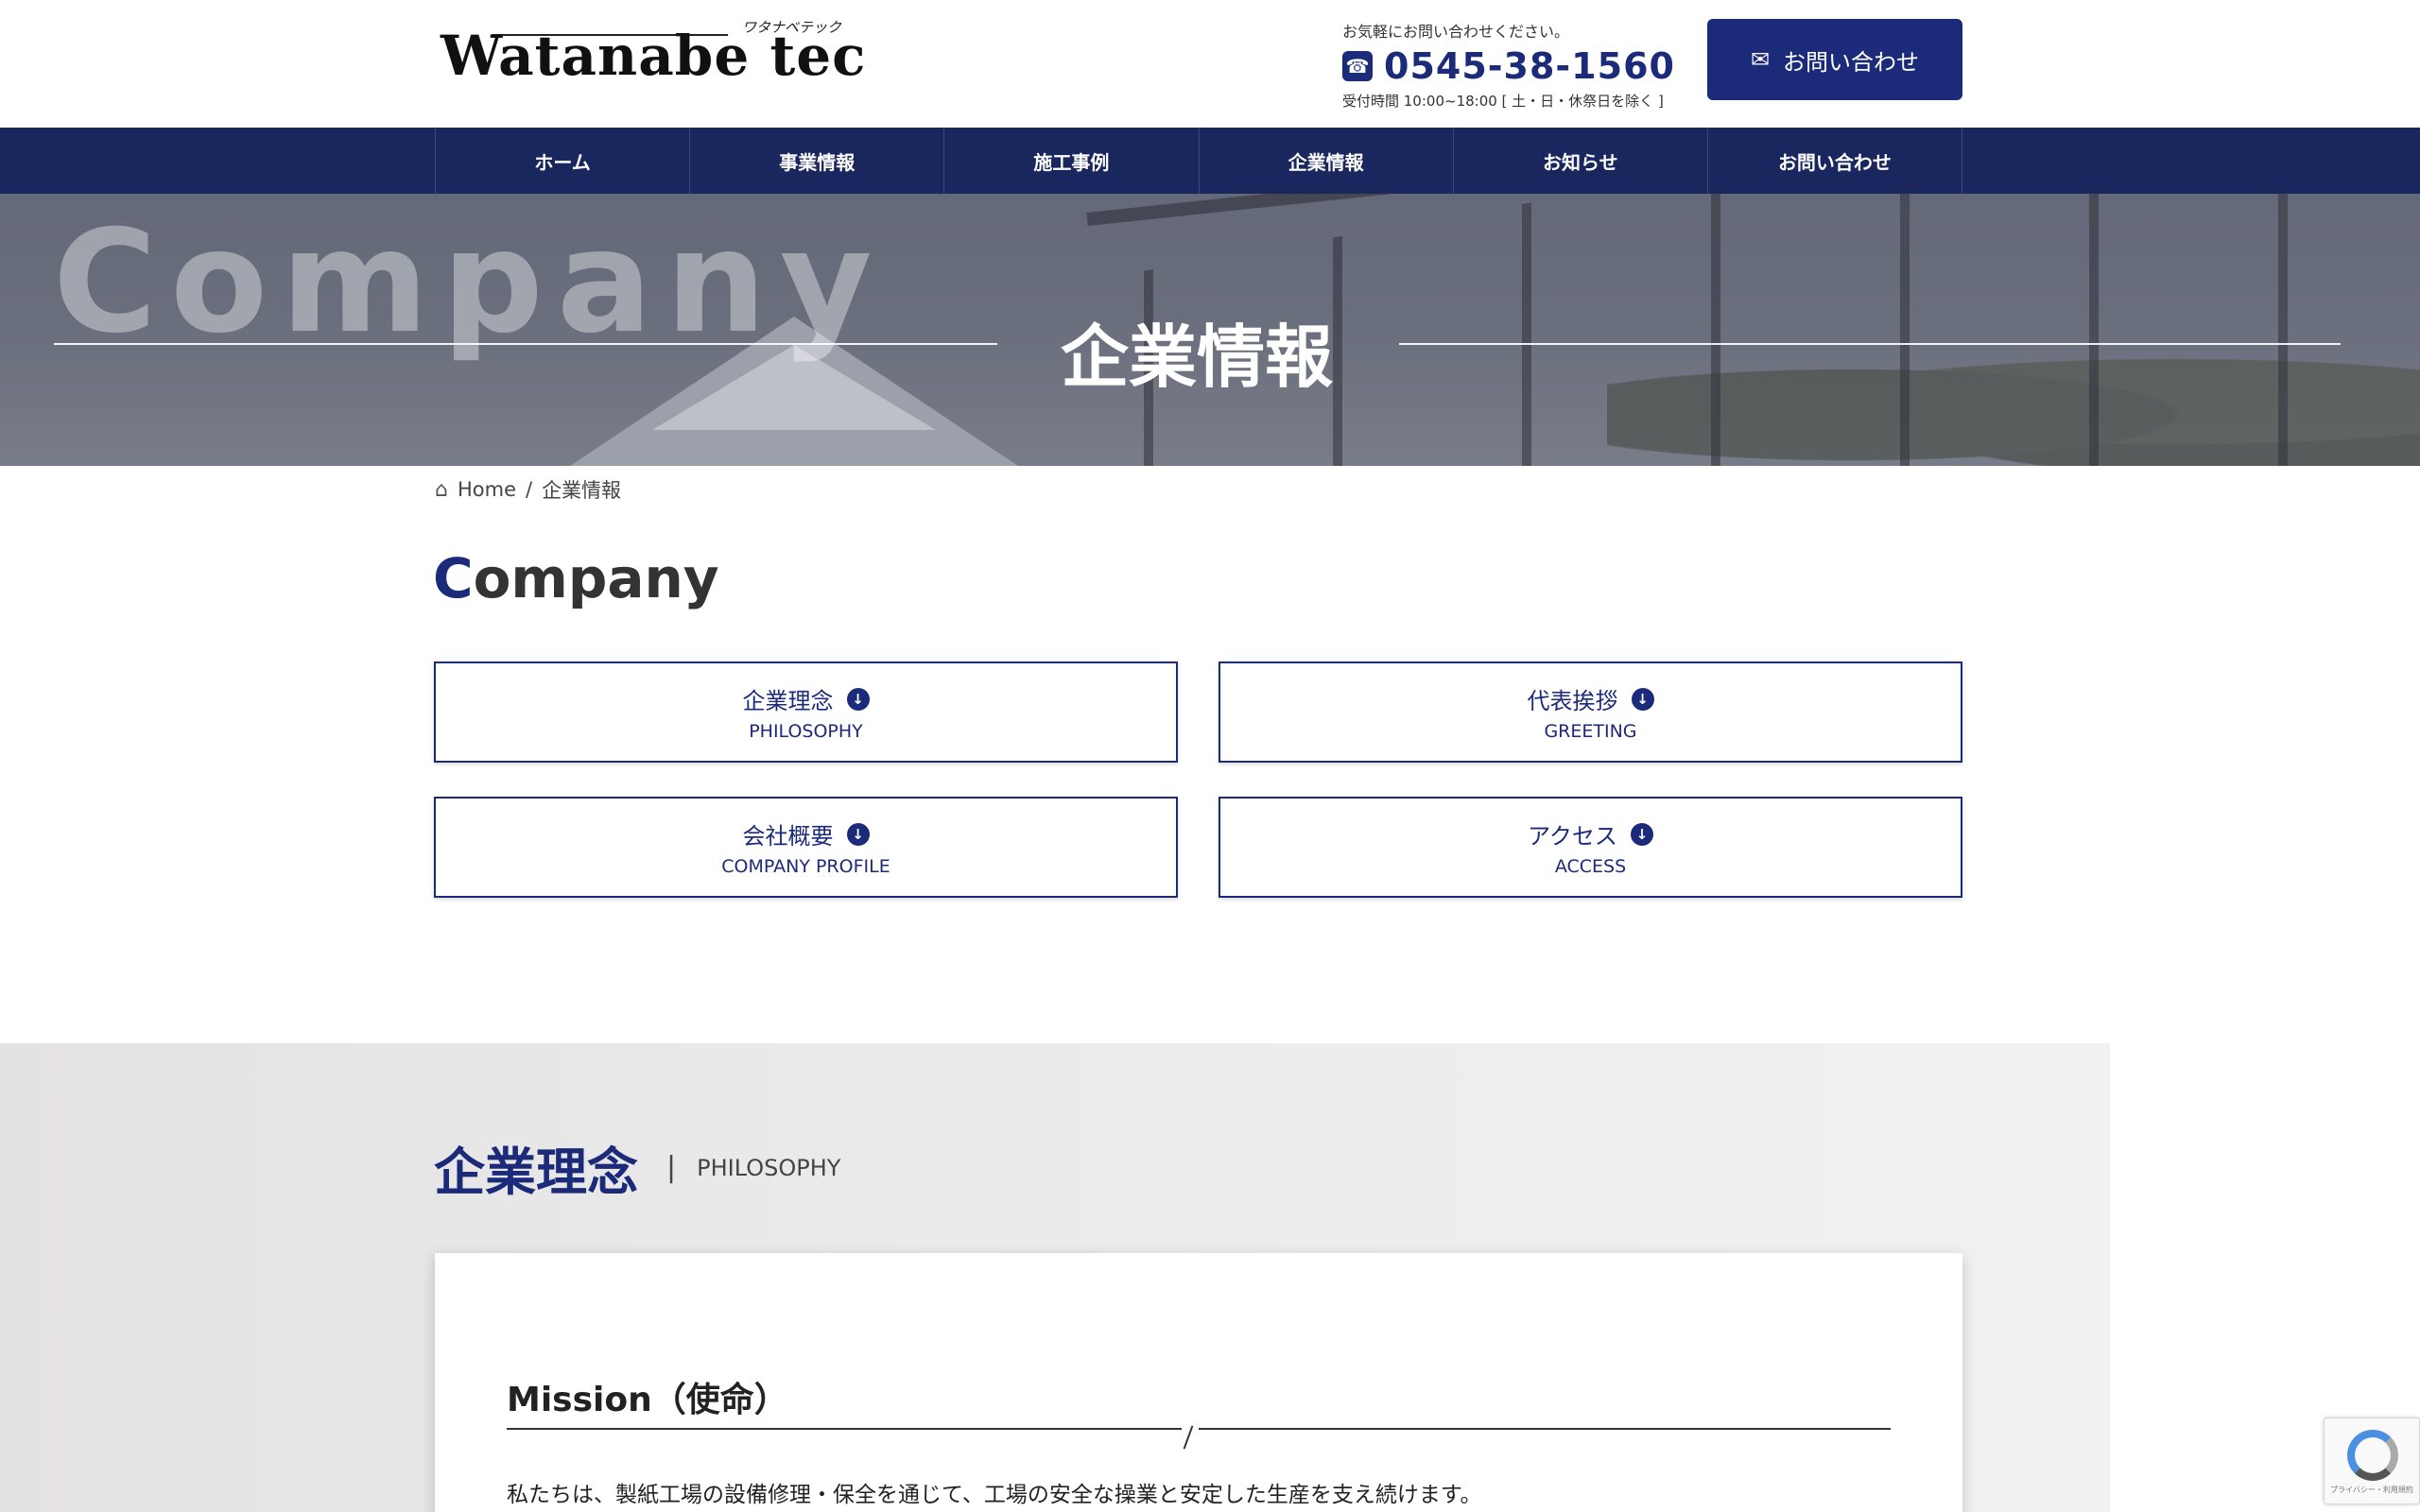 Image resolution: width=2420 pixels, height=1512 pixels. I want to click on anchor-access: アクセス ↓ ACCESS, so click(1590, 847).